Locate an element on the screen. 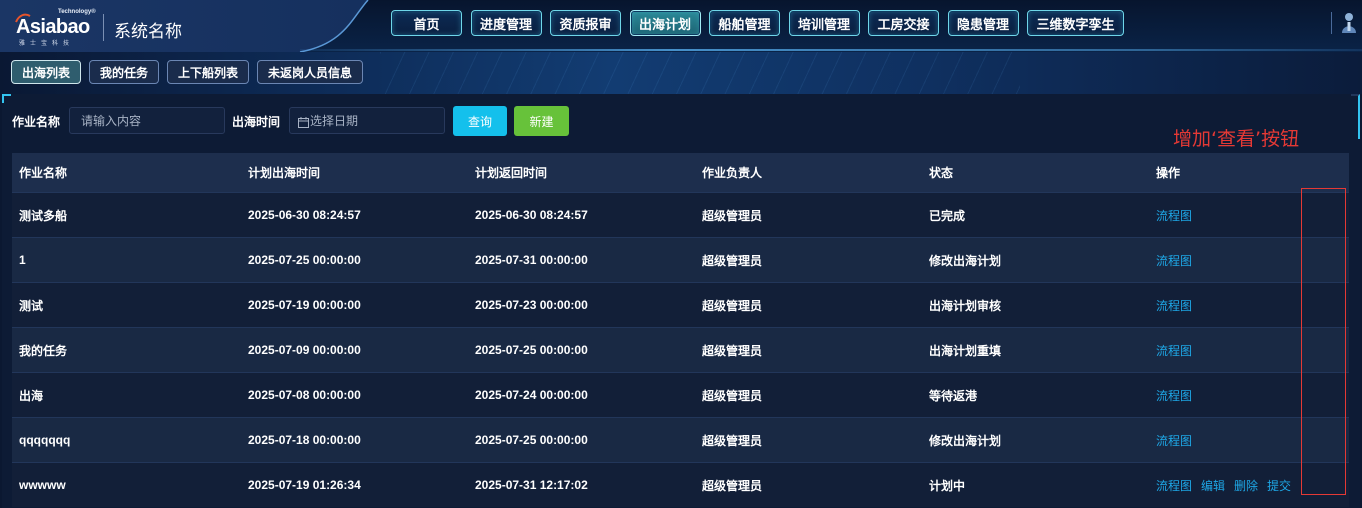  sub-tabs: 出海列表 我的任务 上下船列表 未返岗人员信息 is located at coordinates (187, 72).